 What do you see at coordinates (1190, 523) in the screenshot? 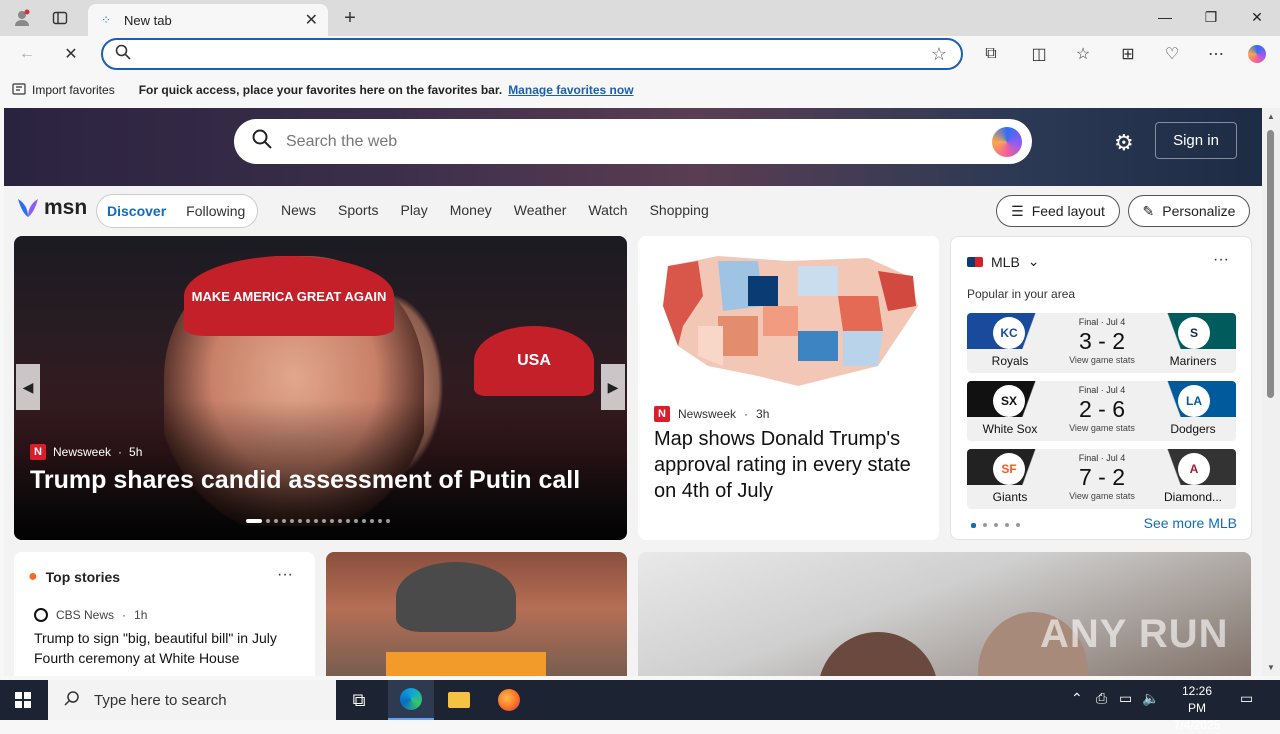
I see `see-more-mlb-link: See more MLB` at bounding box center [1190, 523].